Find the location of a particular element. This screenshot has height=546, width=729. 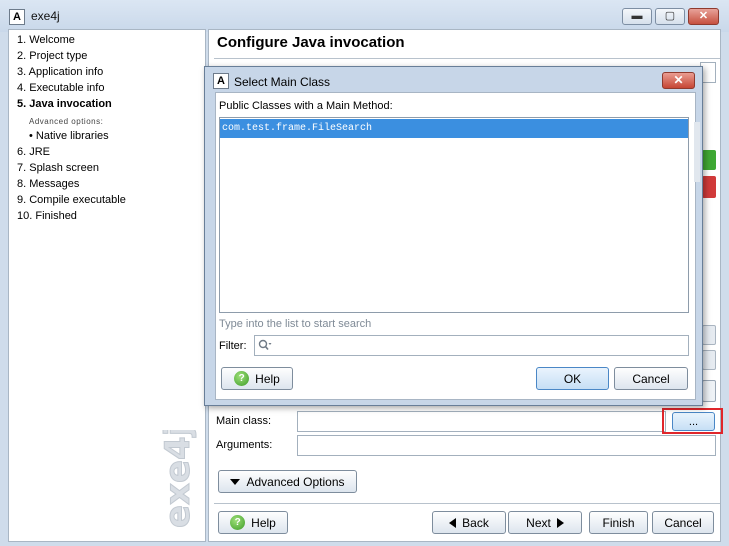

ok-label: OK is located at coordinates (572, 378).